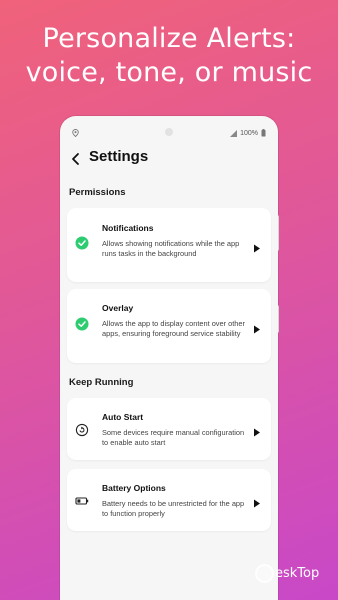  What do you see at coordinates (169, 72) in the screenshot?
I see `headline-line-2: voice, tone, or music` at bounding box center [169, 72].